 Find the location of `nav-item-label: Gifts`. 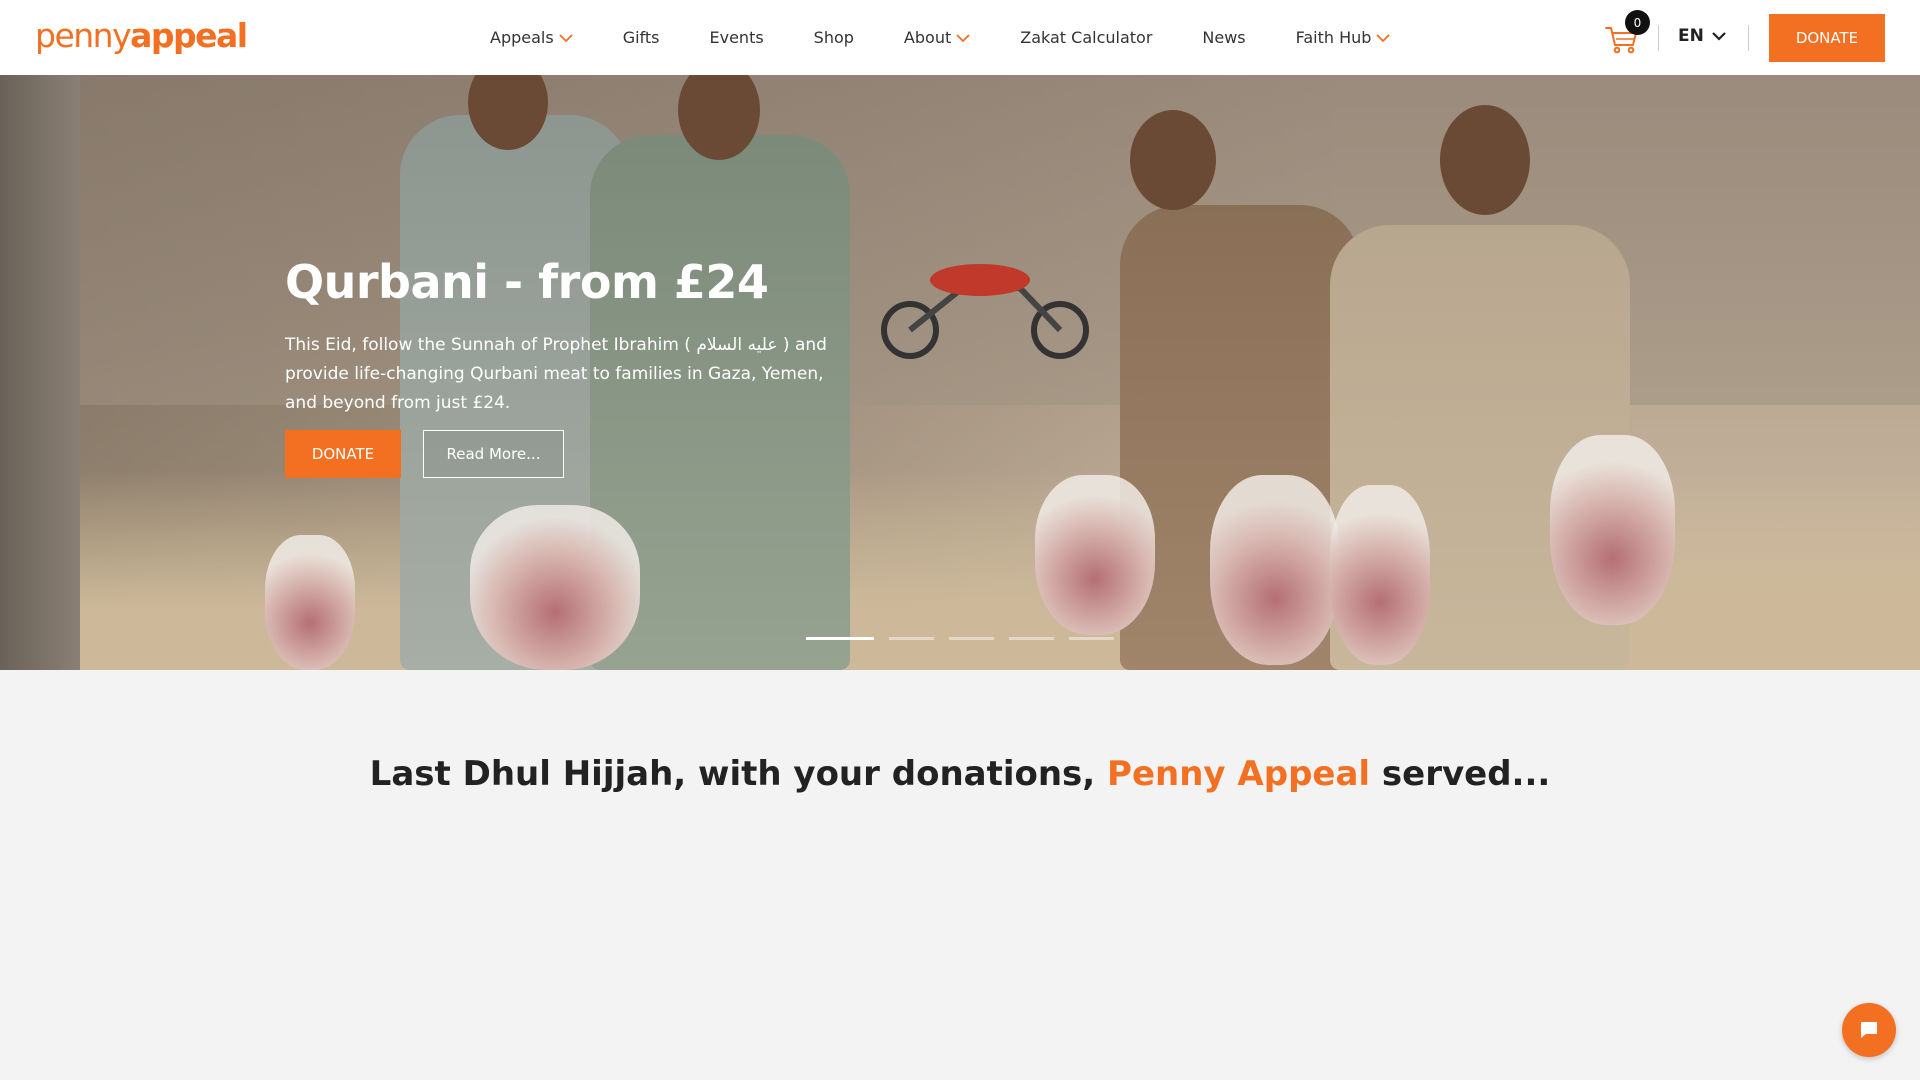

nav-item-label: Gifts is located at coordinates (641, 37).